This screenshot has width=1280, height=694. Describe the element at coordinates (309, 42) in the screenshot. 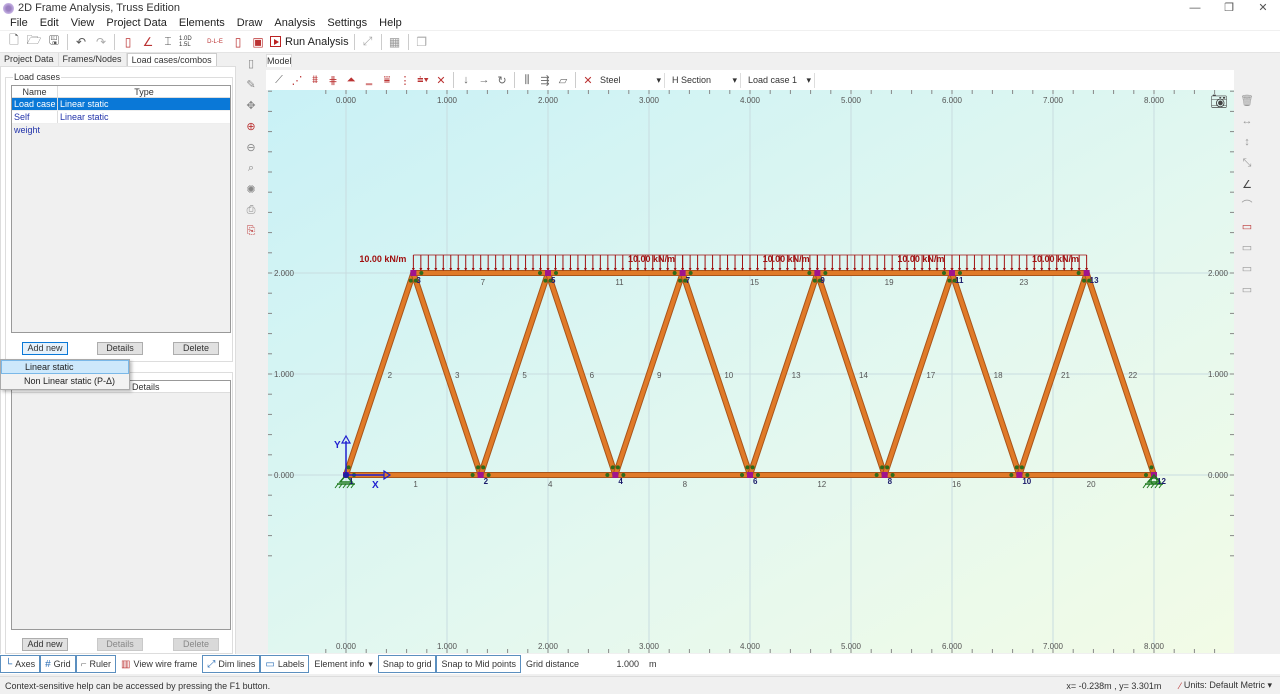

I see `run-analysis-button: Run Analysis` at that location.